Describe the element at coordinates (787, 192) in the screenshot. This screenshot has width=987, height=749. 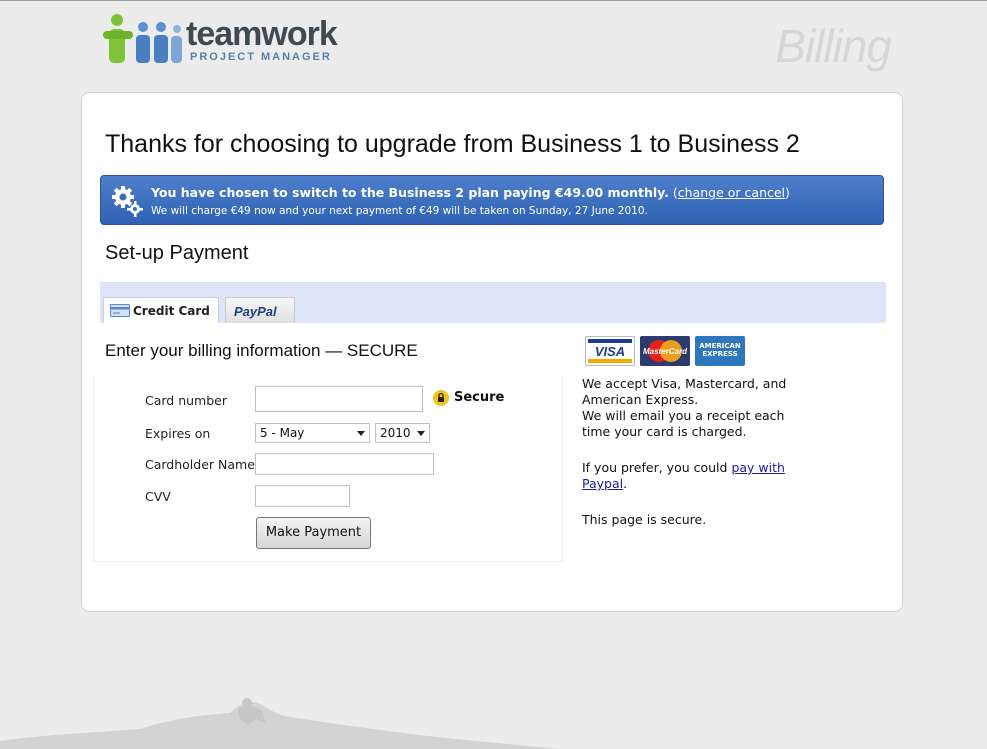
I see `notice-paren-close: )` at that location.